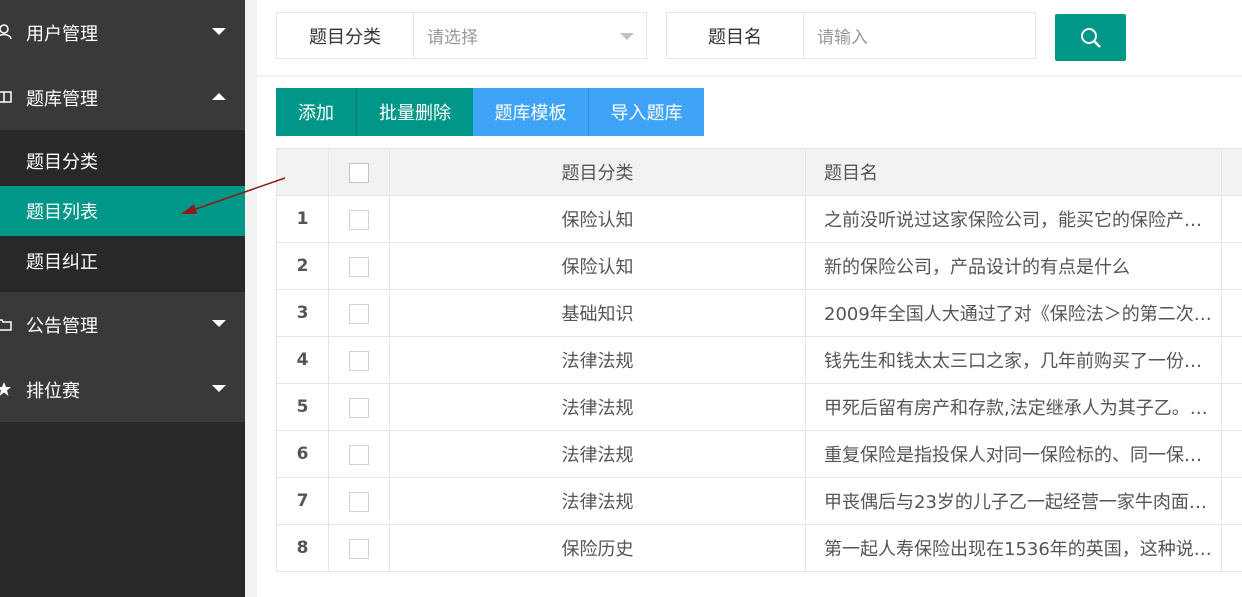 The height and width of the screenshot is (597, 1242). Describe the element at coordinates (749, 76) in the screenshot. I see `toolbar-divider` at that location.